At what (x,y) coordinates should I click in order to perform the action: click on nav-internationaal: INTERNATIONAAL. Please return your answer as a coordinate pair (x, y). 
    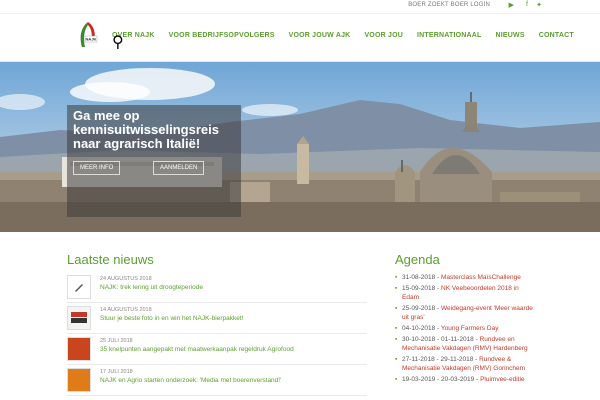
    Looking at the image, I should click on (449, 35).